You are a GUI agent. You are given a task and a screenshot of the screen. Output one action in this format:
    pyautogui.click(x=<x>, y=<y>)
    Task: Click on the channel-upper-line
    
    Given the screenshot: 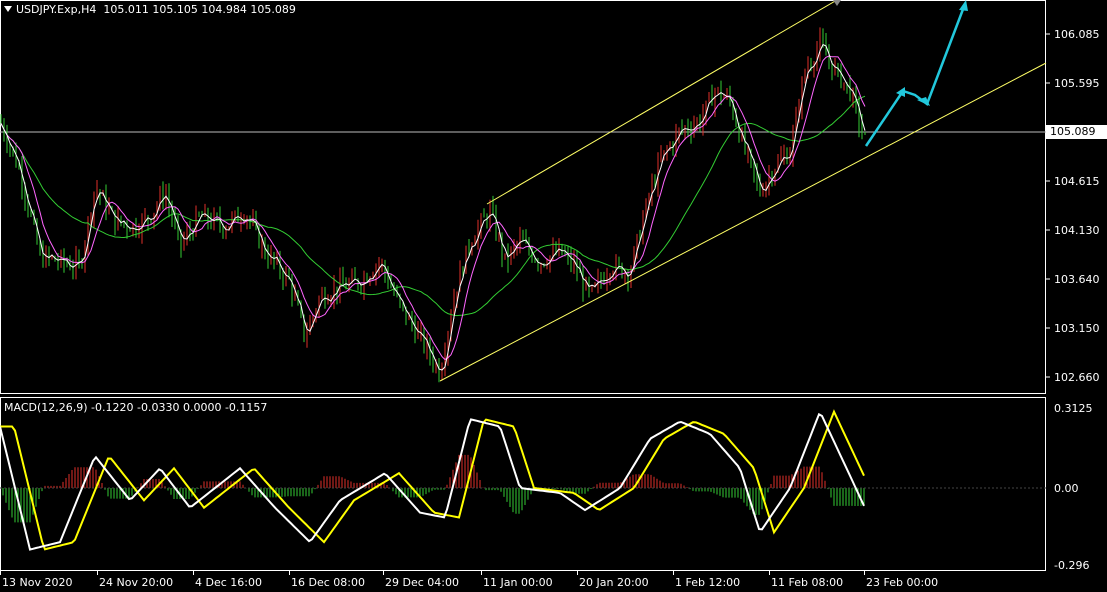 What is the action you would take?
    pyautogui.click(x=662, y=102)
    